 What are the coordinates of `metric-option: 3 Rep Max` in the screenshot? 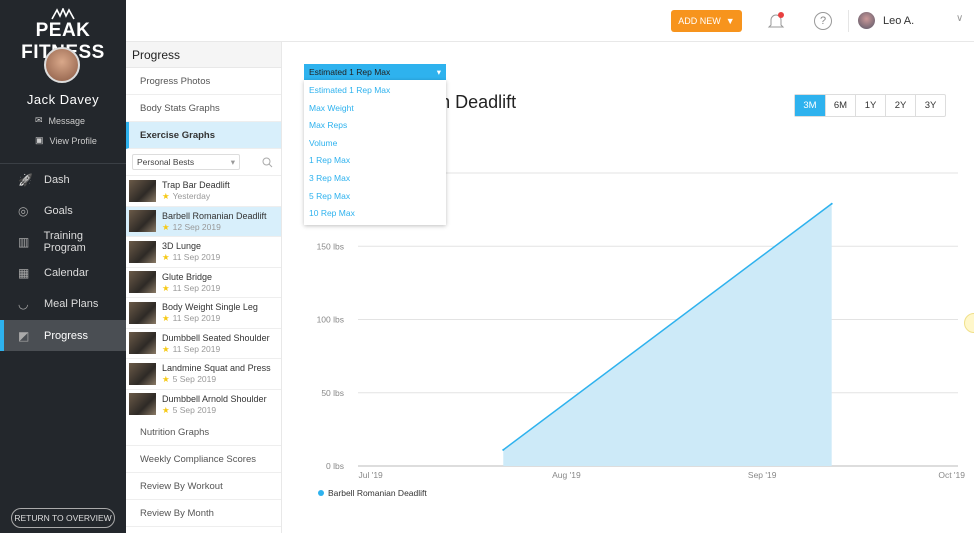 It's located at (375, 179).